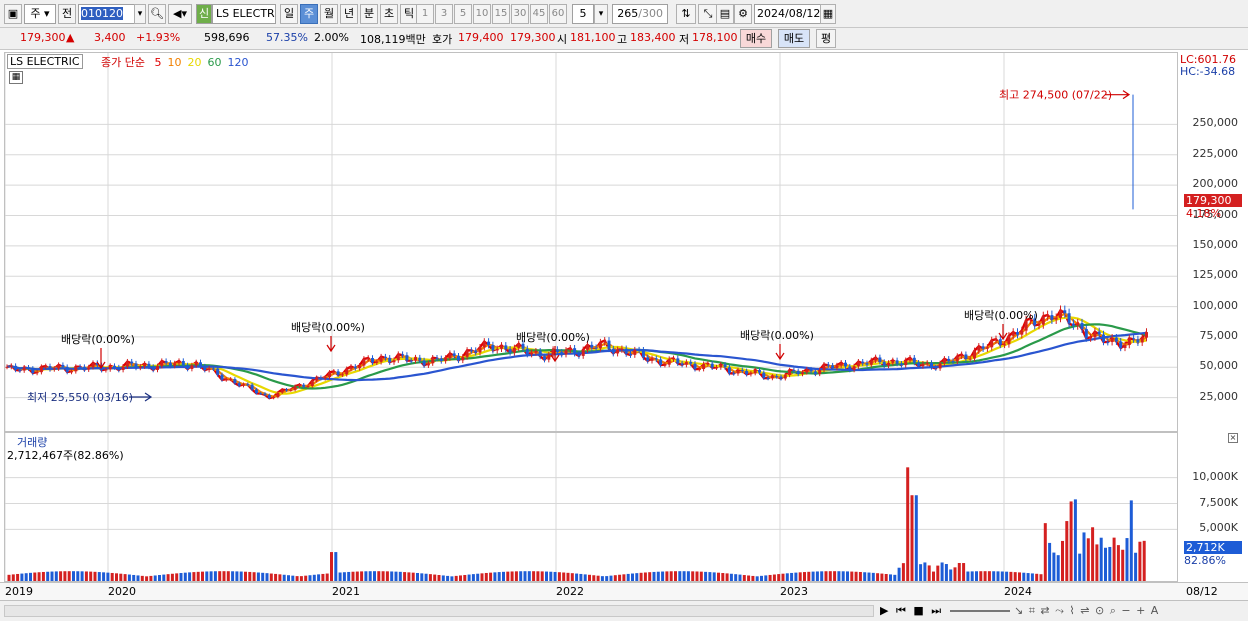 The height and width of the screenshot is (621, 1248). What do you see at coordinates (828, 14) in the screenshot?
I see `calendar-icon: ▦` at bounding box center [828, 14].